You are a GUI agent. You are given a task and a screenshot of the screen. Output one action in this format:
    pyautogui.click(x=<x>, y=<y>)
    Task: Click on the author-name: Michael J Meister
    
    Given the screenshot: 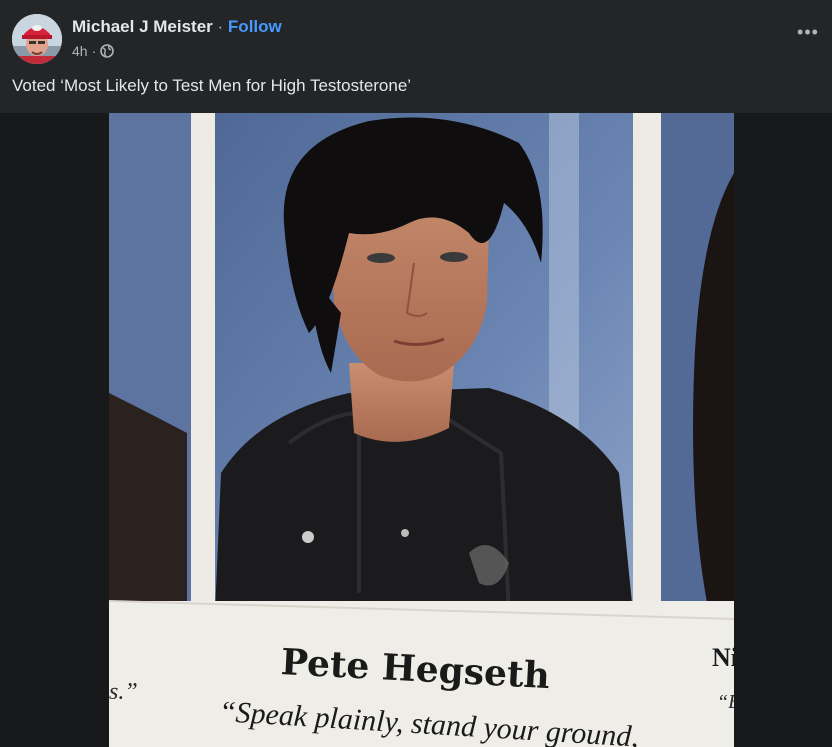 What is the action you would take?
    pyautogui.click(x=142, y=26)
    